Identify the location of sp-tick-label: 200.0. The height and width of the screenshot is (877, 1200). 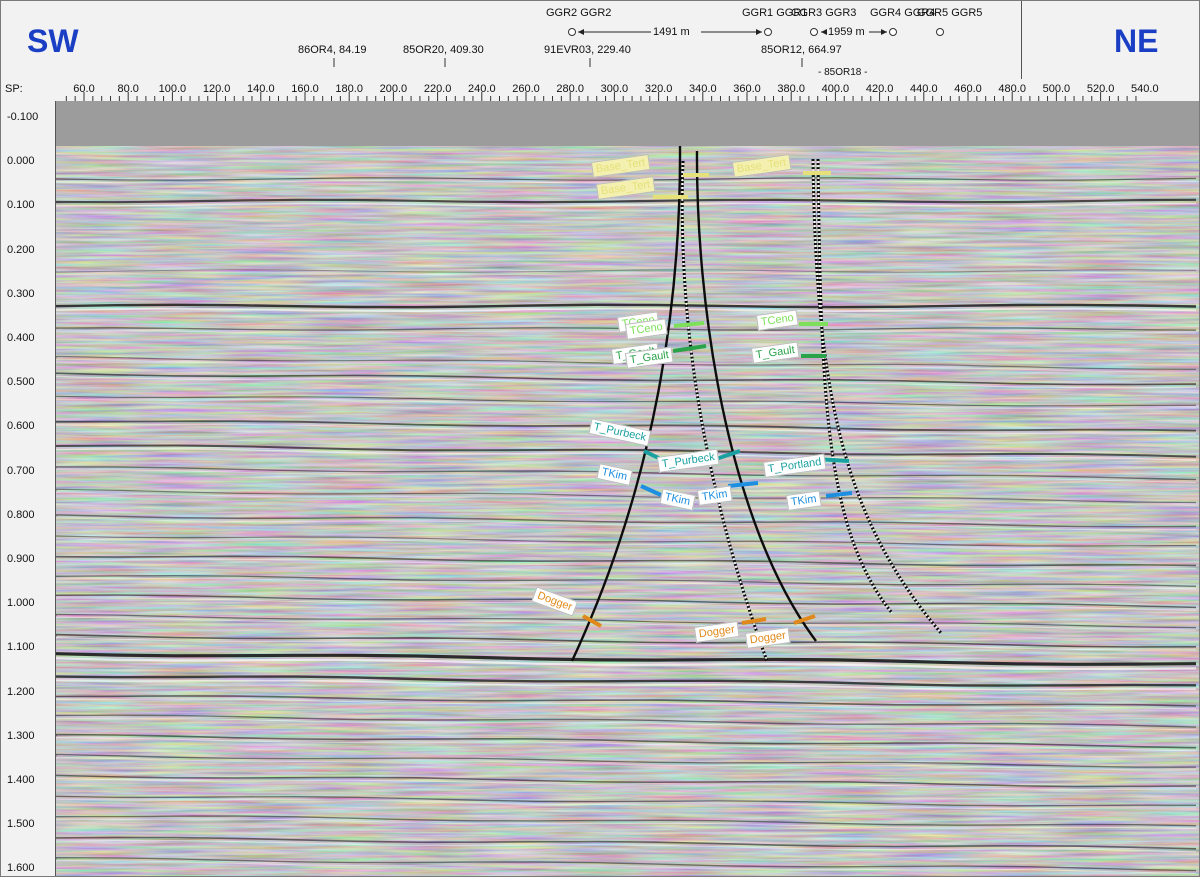
(393, 89).